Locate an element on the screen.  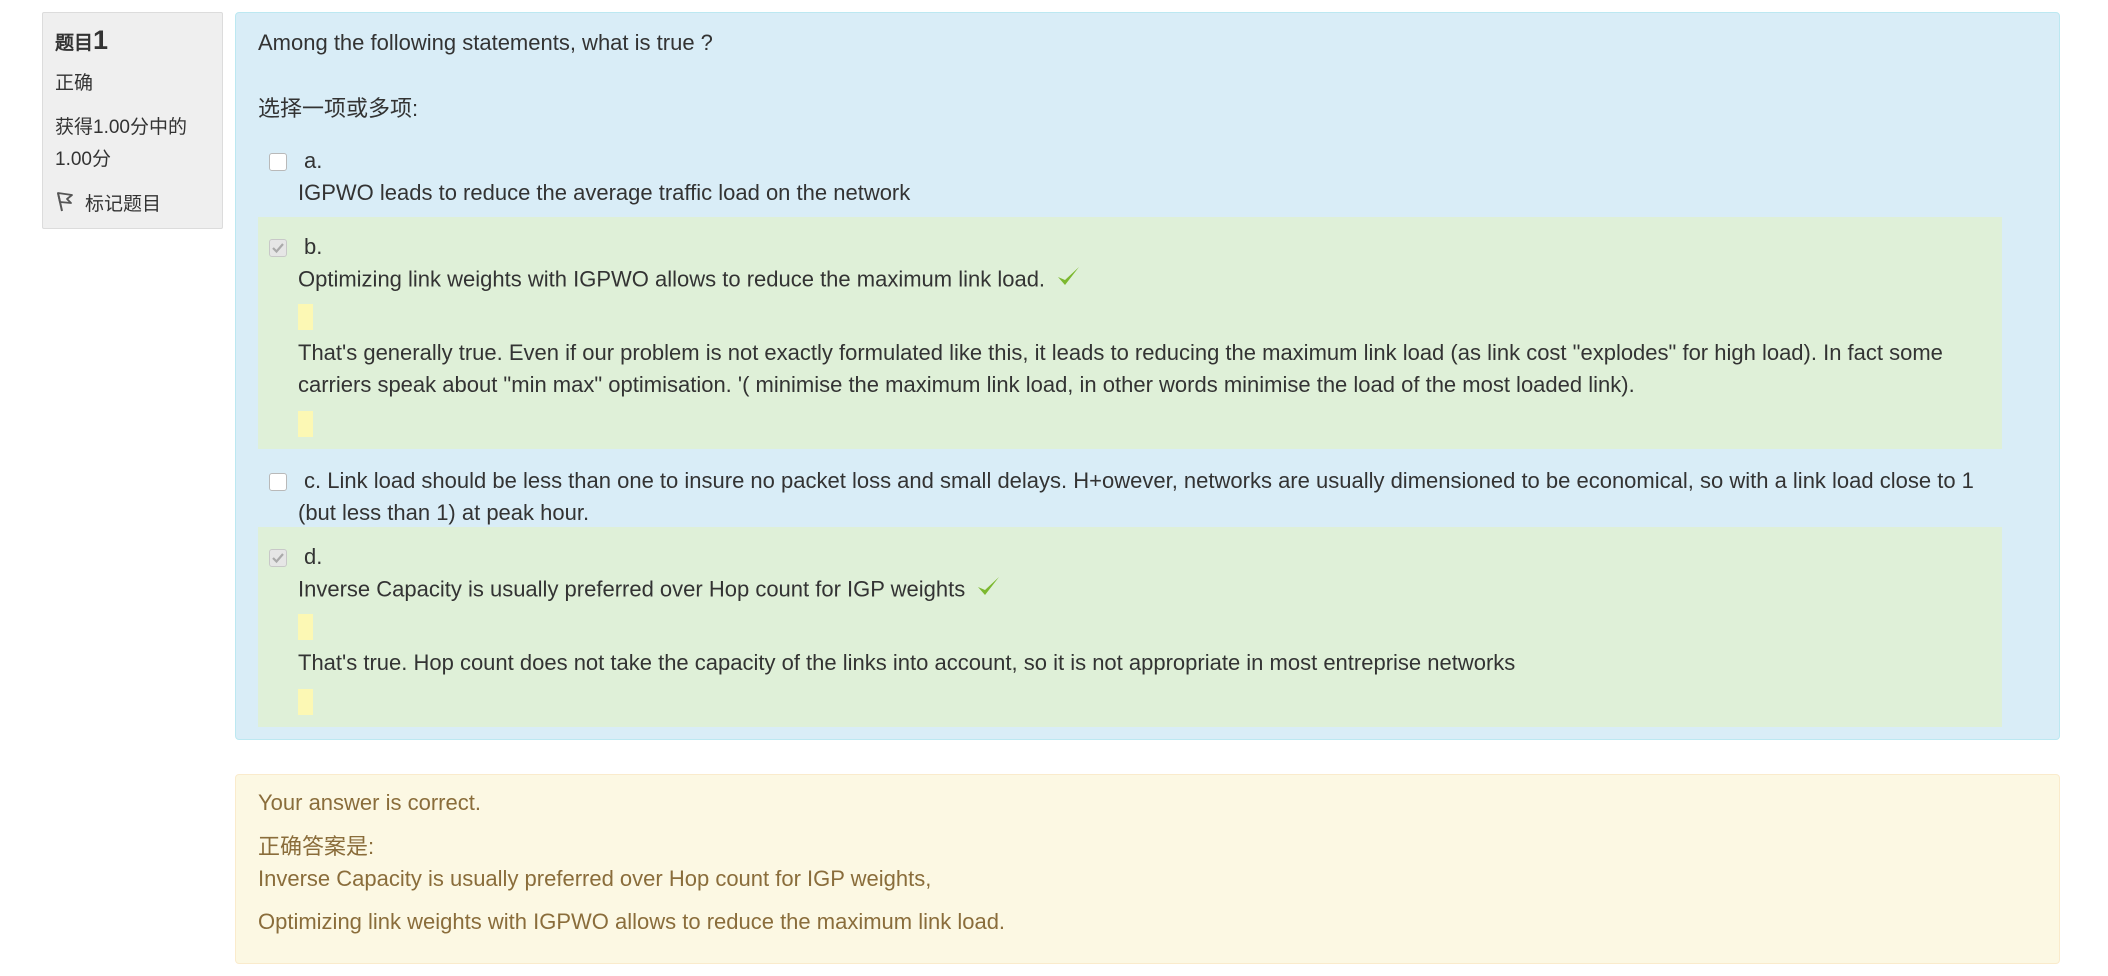
answer-checkbox-d is located at coordinates (278, 558).